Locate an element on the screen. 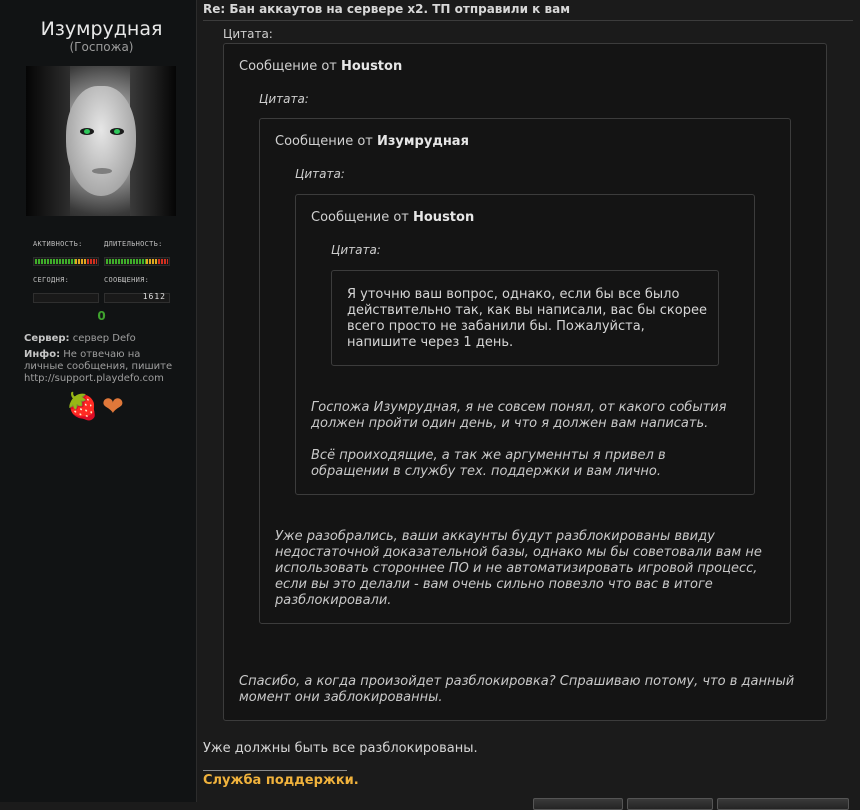  server-info: Сервер: сервер Defo is located at coordinates (99, 339).